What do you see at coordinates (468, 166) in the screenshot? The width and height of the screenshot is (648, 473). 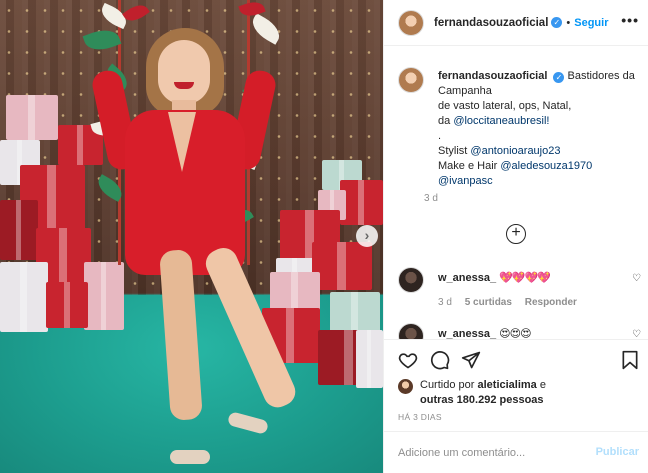 I see `caption-line: Make e Hair` at bounding box center [468, 166].